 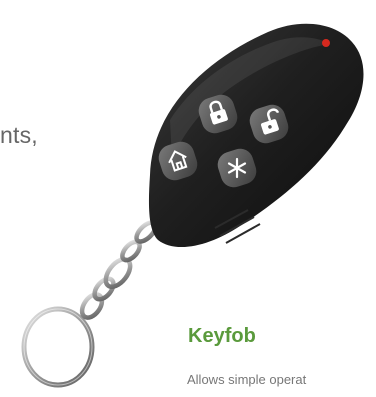 What do you see at coordinates (222, 336) in the screenshot?
I see `product-title: Keyfob` at bounding box center [222, 336].